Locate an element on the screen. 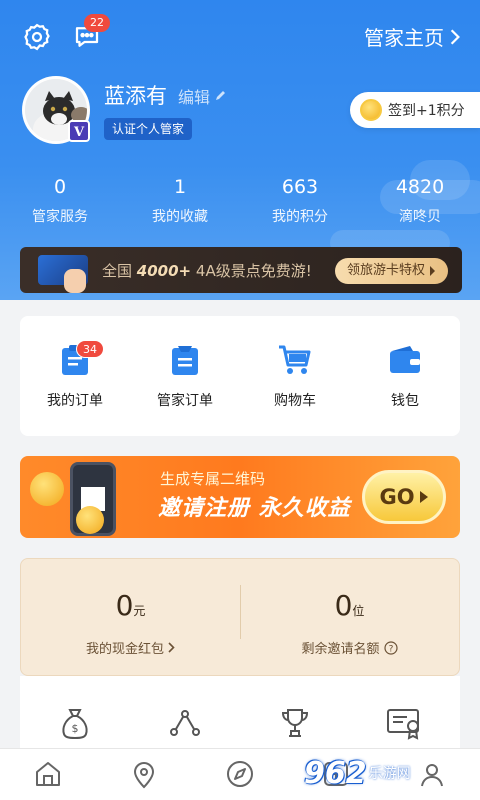 This screenshot has height=800, width=480. quota-value: 0位 is located at coordinates (350, 605).